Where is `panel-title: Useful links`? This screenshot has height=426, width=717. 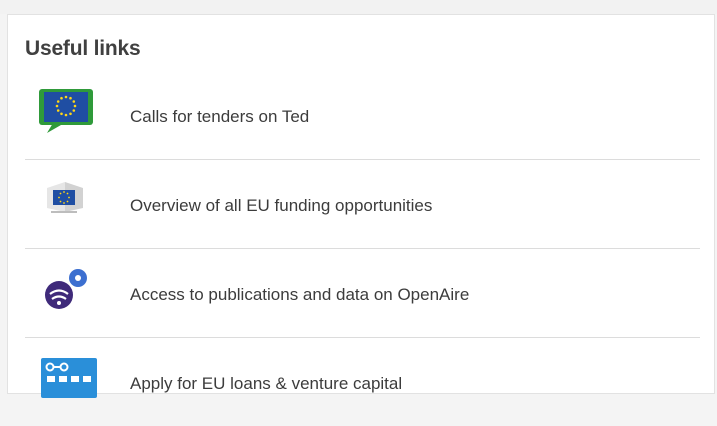 panel-title: Useful links is located at coordinates (83, 48).